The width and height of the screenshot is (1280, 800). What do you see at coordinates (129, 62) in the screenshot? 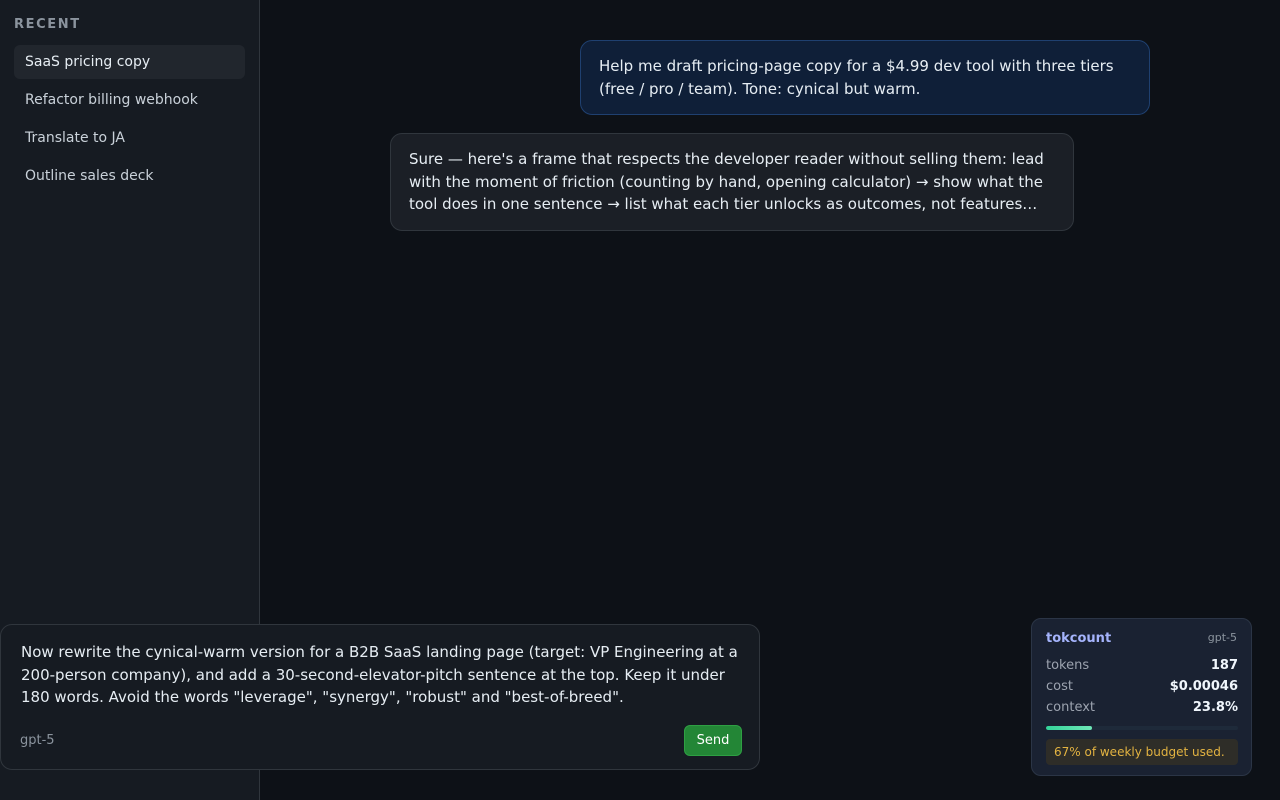
I see `sidebar-item-saas-pricing-copy: SaaS pricing copy` at bounding box center [129, 62].